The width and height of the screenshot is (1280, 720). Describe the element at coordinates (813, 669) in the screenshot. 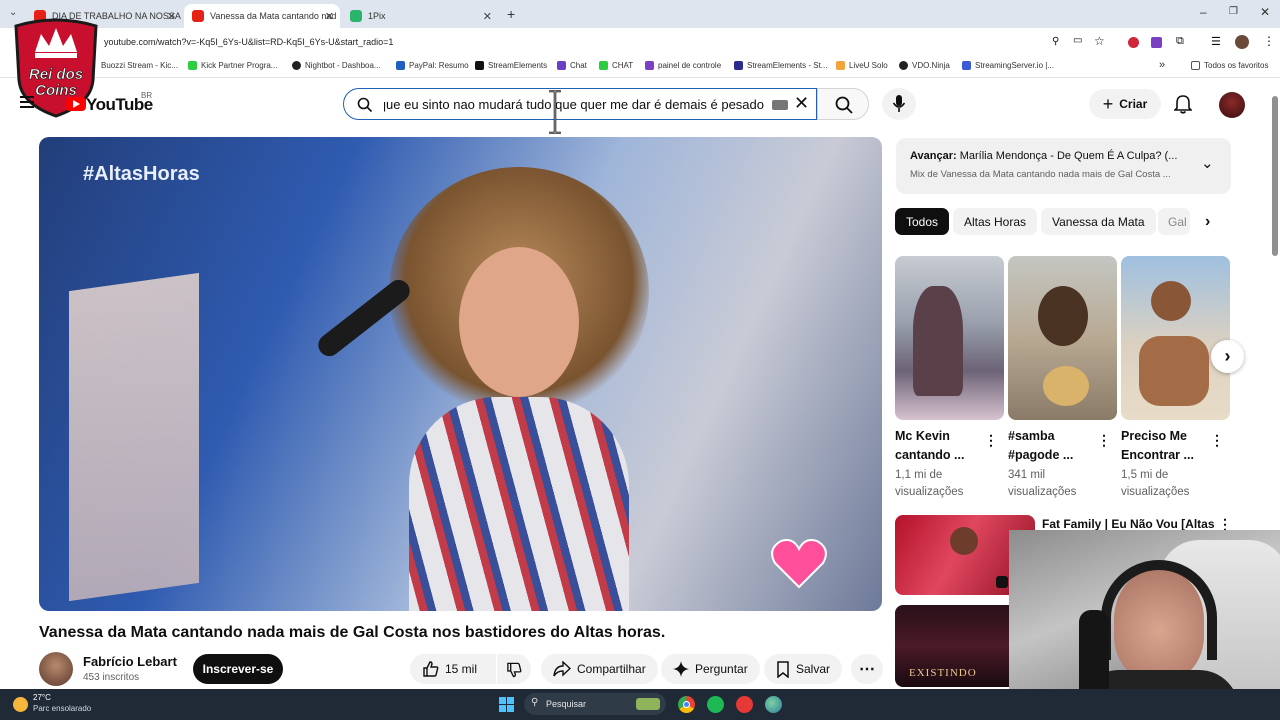

I see `save-label: Salvar` at that location.